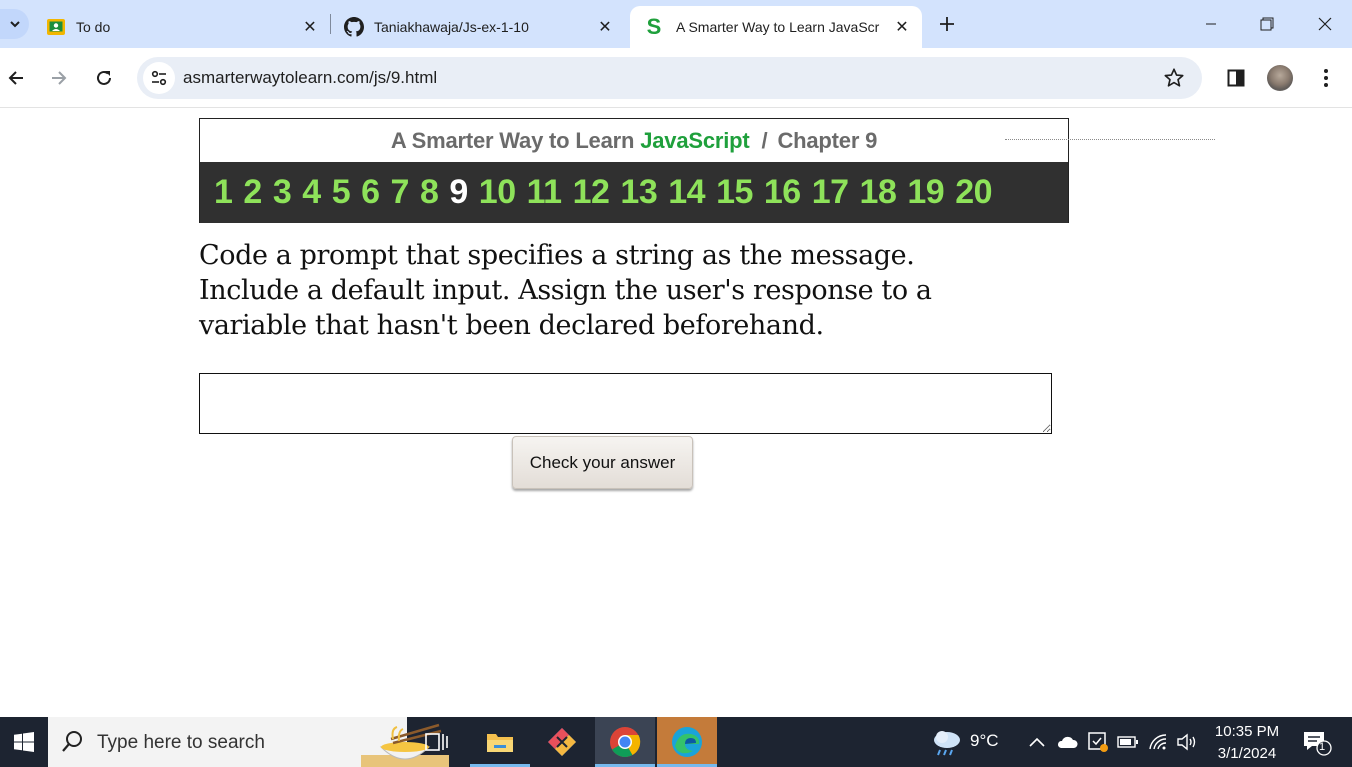 The height and width of the screenshot is (767, 1352). I want to click on folder-icon, so click(500, 743).